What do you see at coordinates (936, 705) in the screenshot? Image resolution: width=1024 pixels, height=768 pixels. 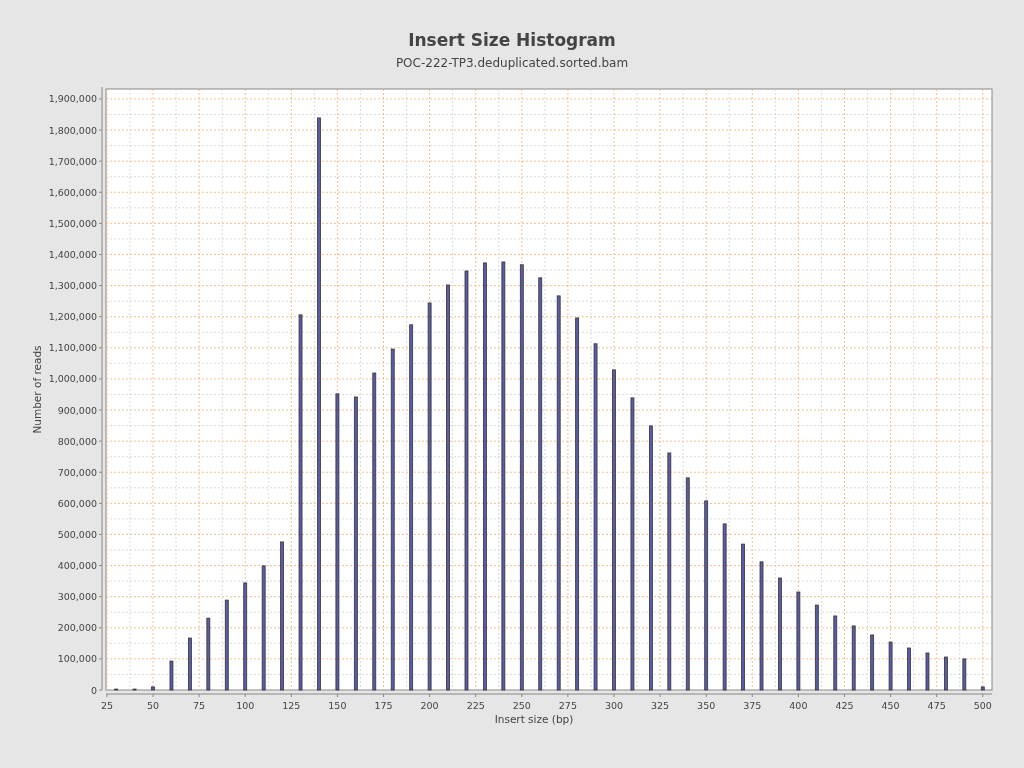 I see `tick-label: 475` at bounding box center [936, 705].